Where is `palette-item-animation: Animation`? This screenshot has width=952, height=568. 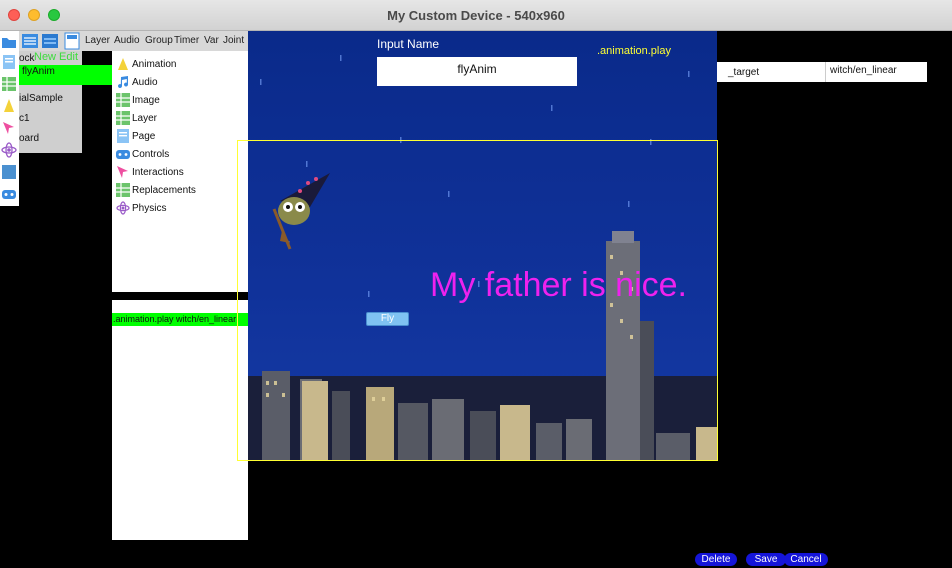
palette-item-animation: Animation is located at coordinates (146, 64).